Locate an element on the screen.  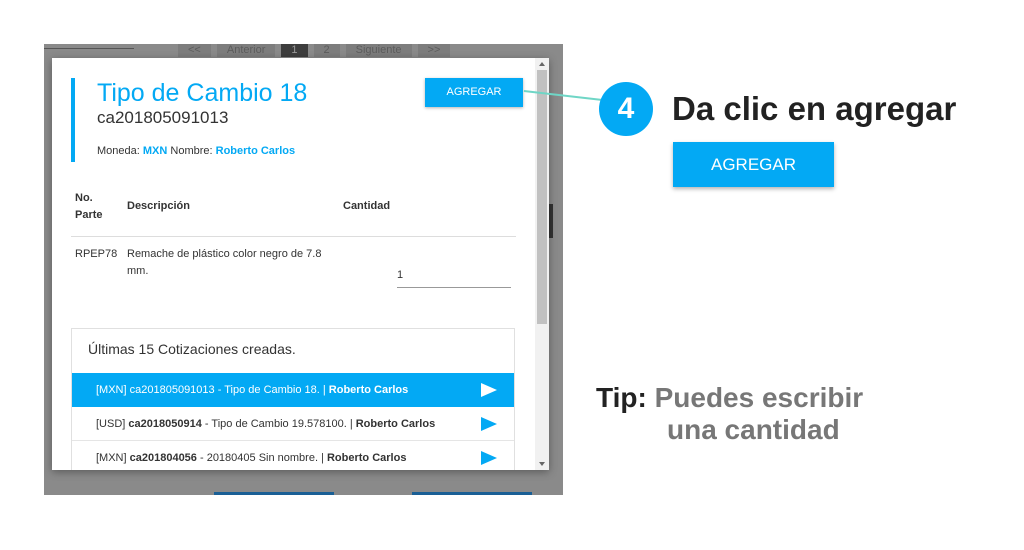
nombre-label: Nombre: is located at coordinates (191, 151).